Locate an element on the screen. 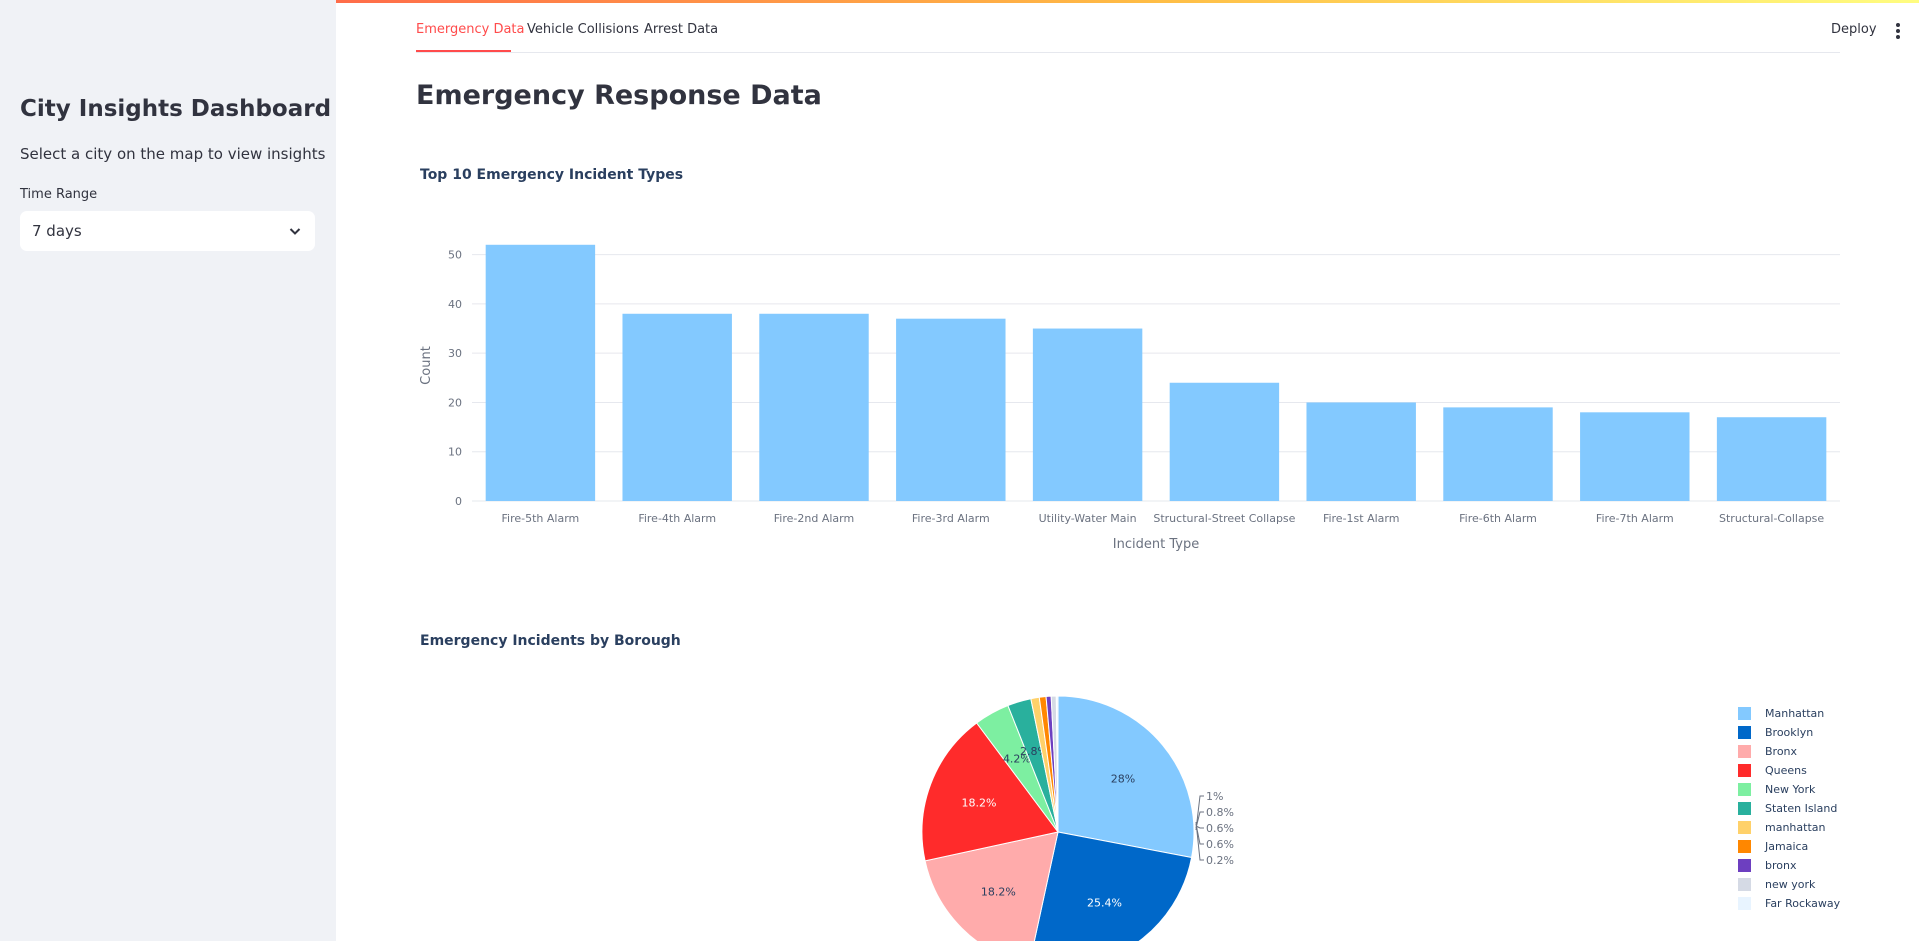 The width and height of the screenshot is (1919, 941). legend-label: Manhattan is located at coordinates (1795, 713).